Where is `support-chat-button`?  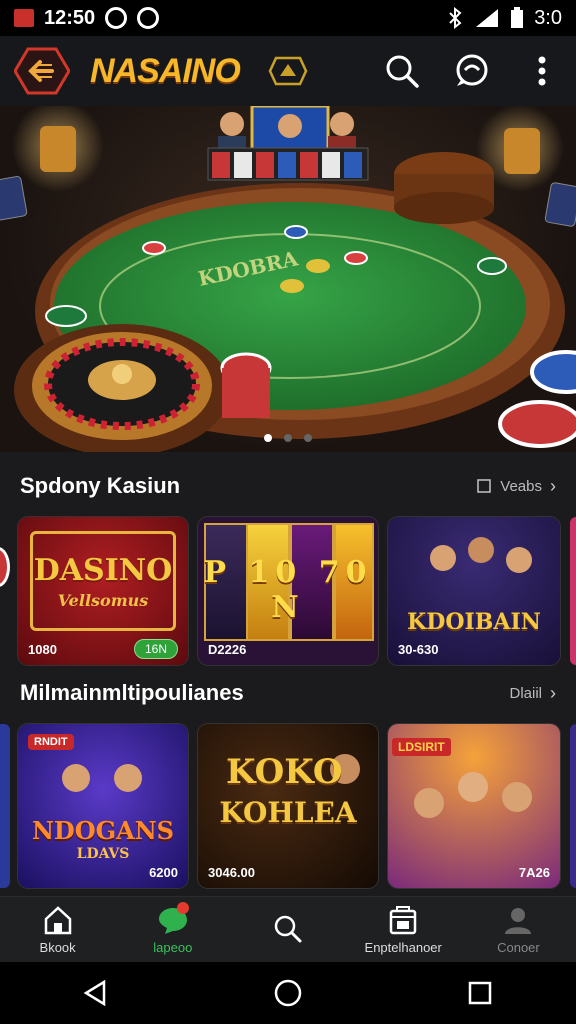 support-chat-button is located at coordinates (472, 71).